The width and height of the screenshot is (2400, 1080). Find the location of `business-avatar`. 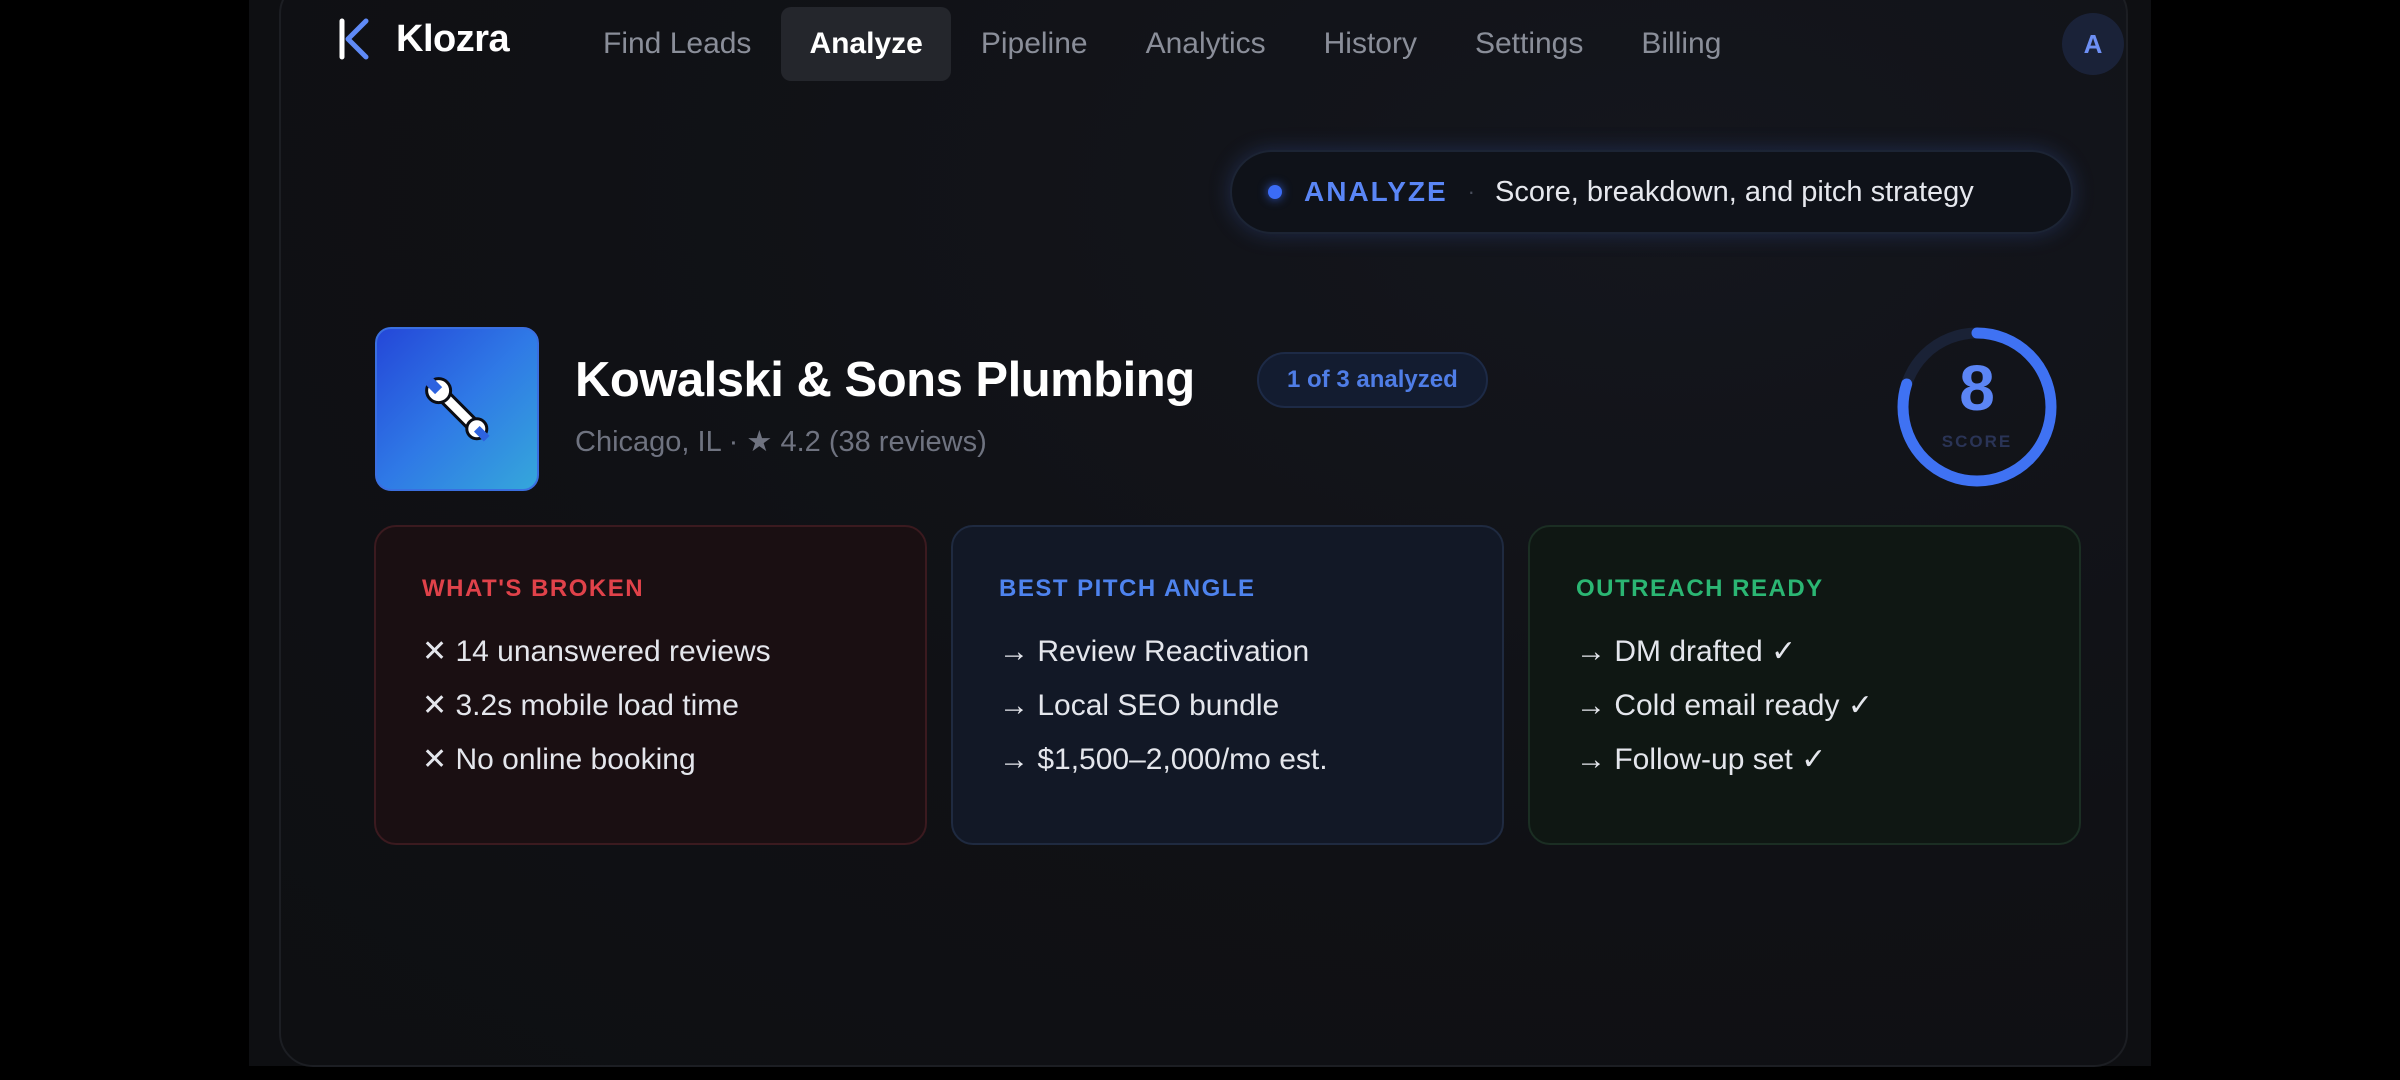

business-avatar is located at coordinates (457, 409).